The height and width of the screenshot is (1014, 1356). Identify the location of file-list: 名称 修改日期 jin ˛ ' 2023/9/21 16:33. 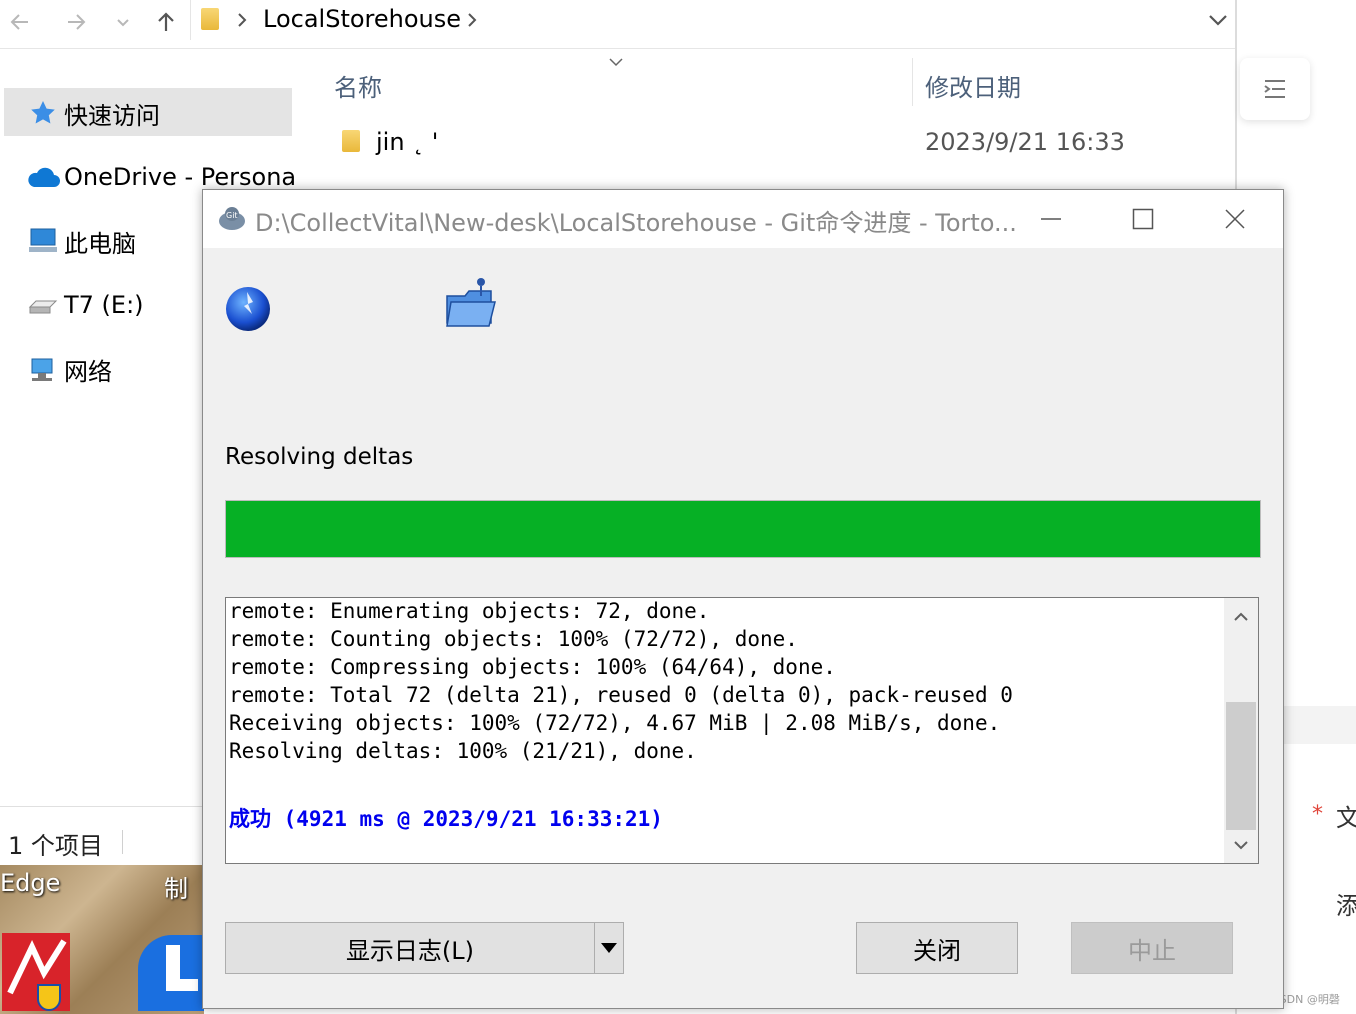
(766, 120).